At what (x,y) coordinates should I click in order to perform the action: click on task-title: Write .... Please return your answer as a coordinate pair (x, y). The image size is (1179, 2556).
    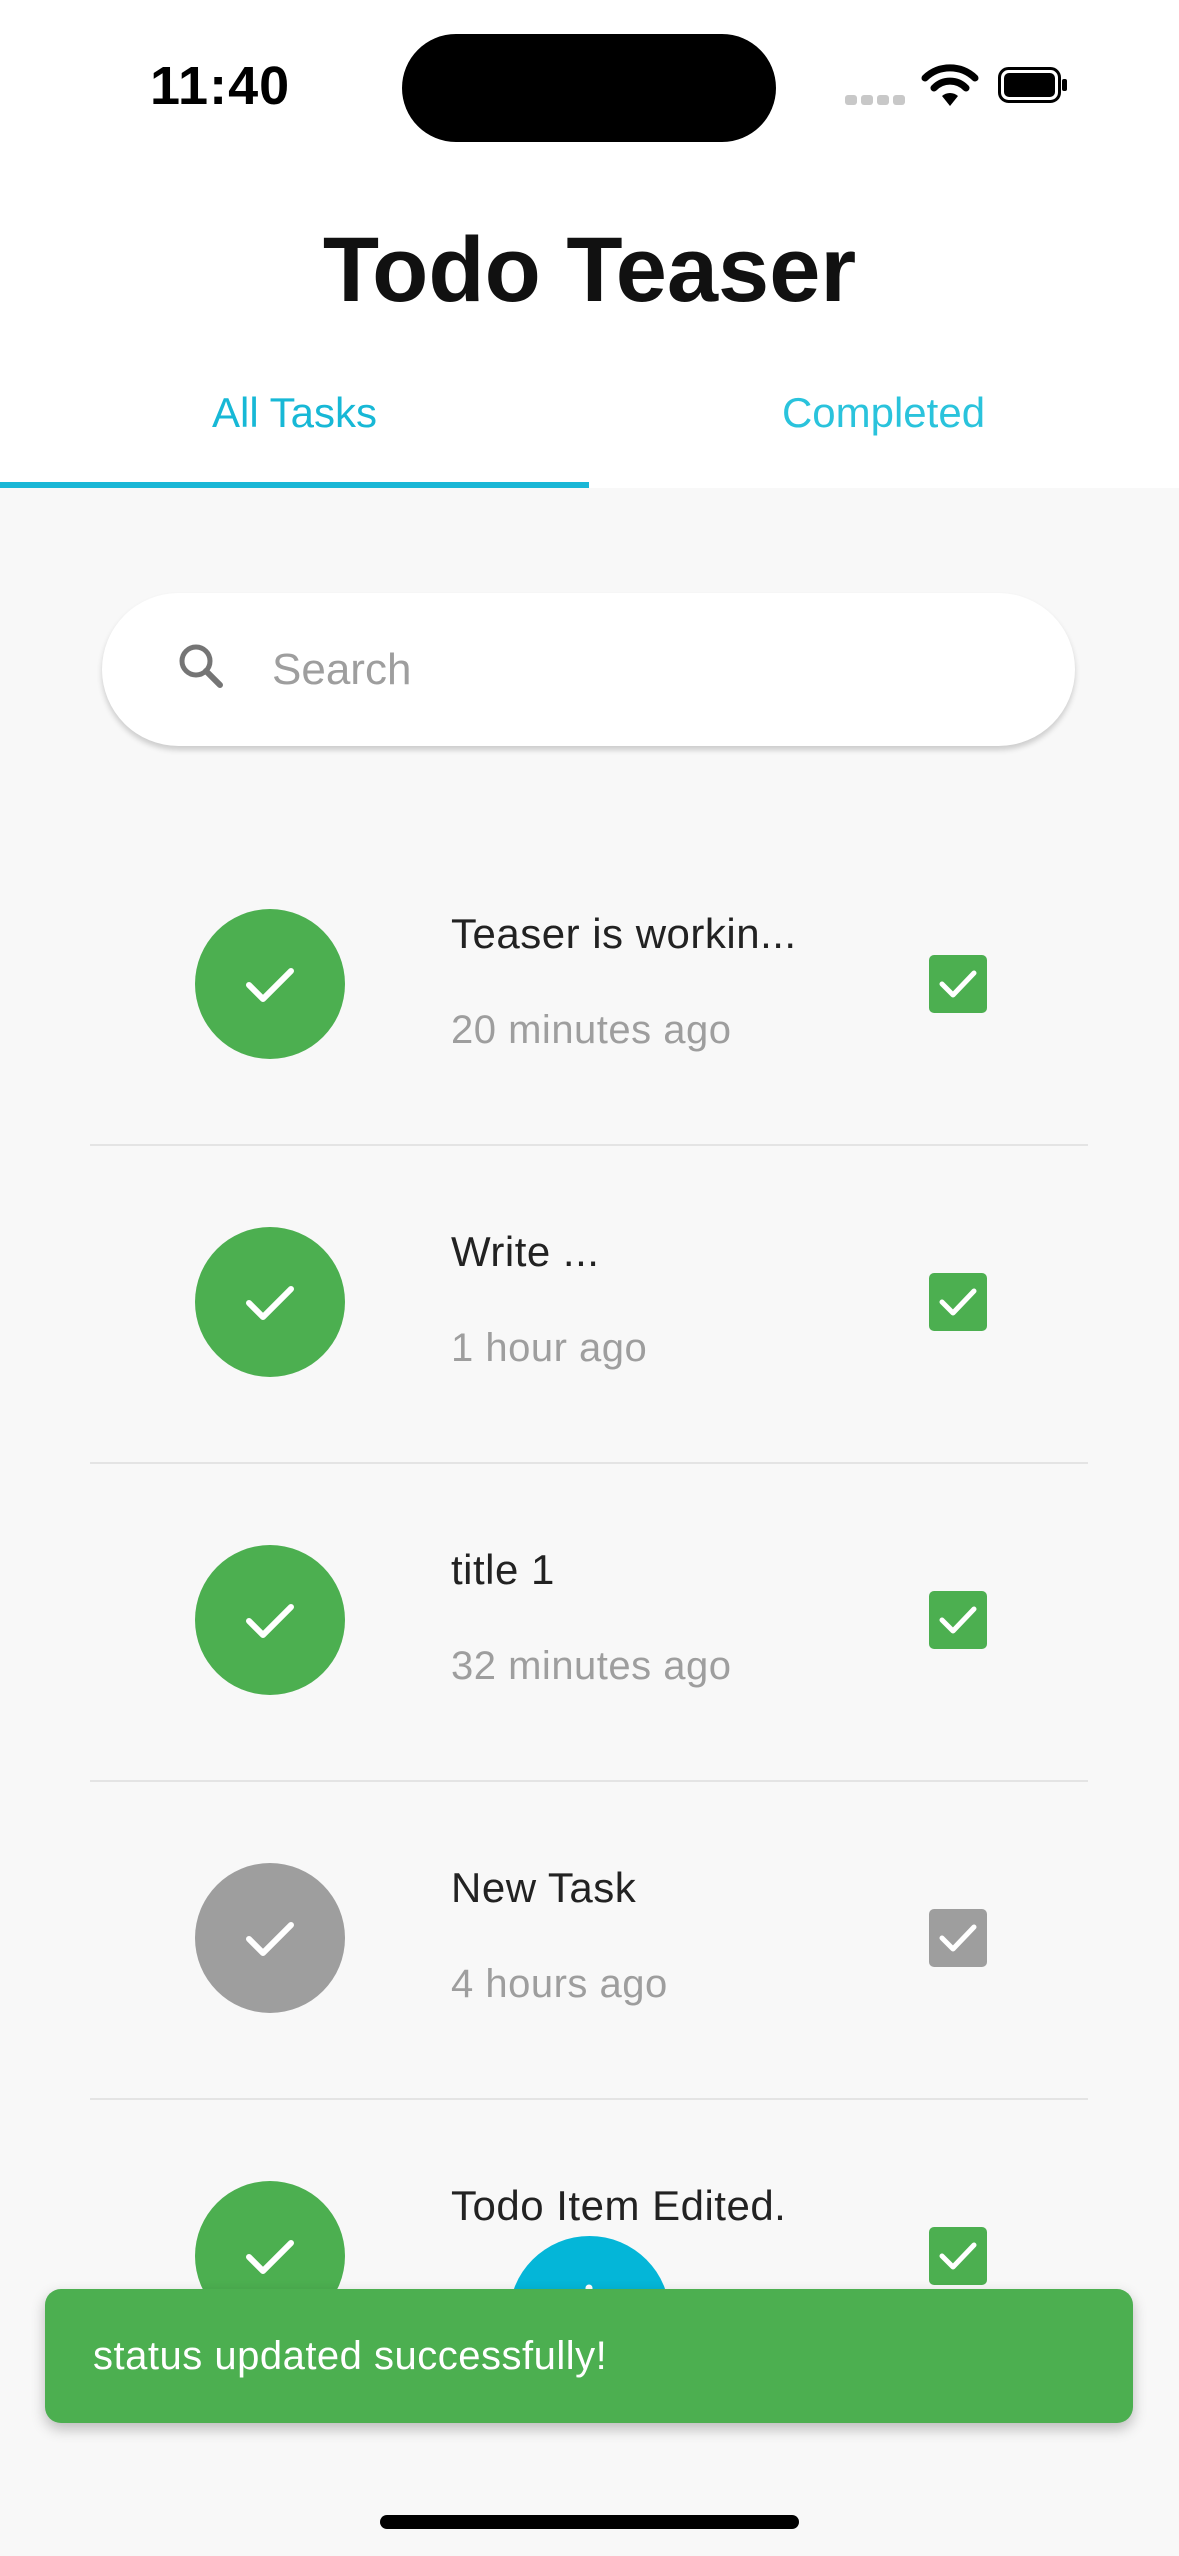
    Looking at the image, I should click on (525, 1251).